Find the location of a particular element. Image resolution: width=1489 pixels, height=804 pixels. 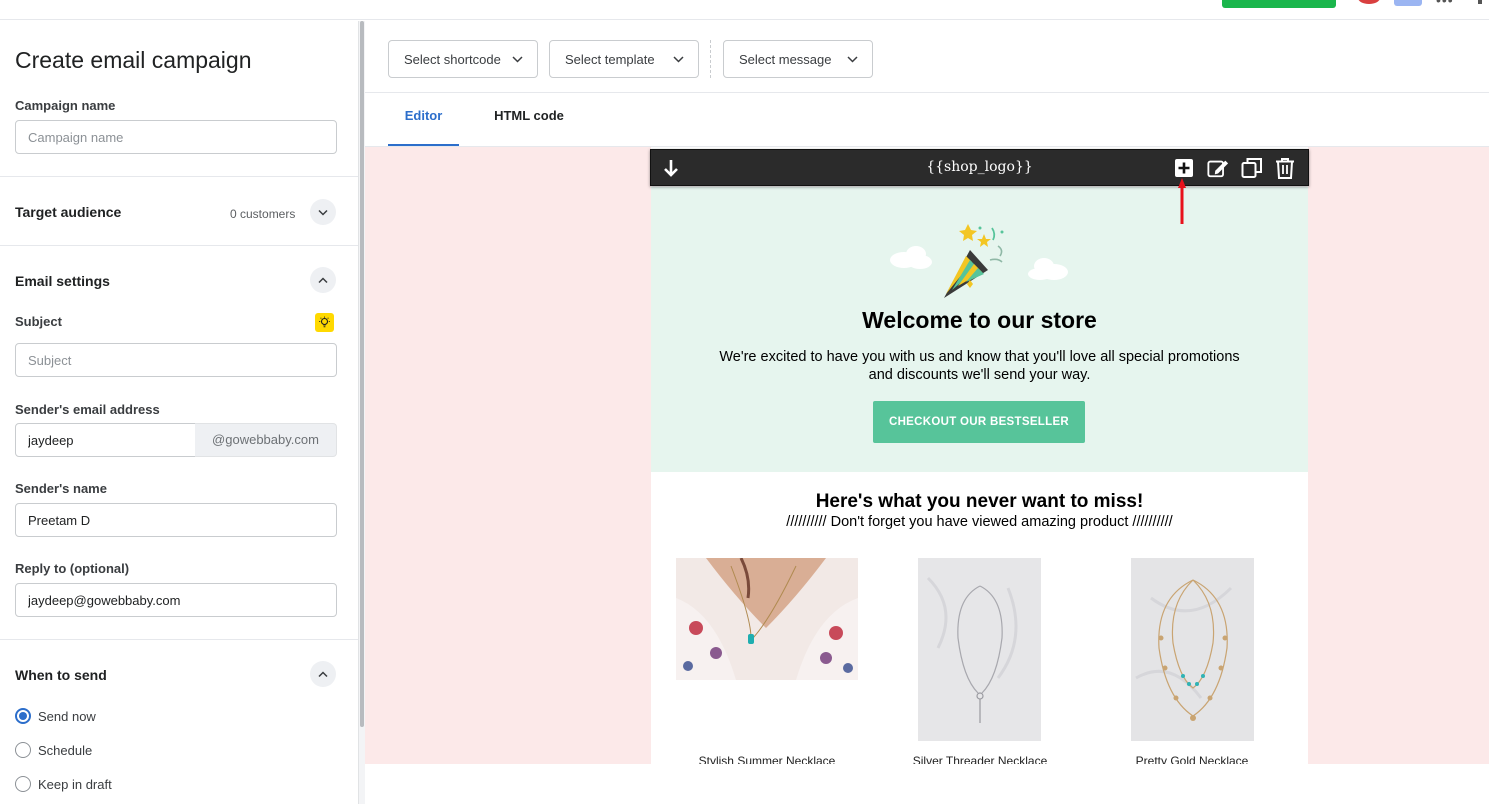

collapse-email-settings-button is located at coordinates (323, 280).